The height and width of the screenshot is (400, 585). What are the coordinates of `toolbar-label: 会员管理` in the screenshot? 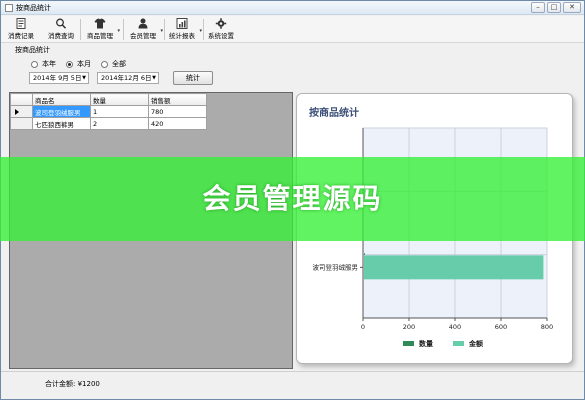 It's located at (143, 36).